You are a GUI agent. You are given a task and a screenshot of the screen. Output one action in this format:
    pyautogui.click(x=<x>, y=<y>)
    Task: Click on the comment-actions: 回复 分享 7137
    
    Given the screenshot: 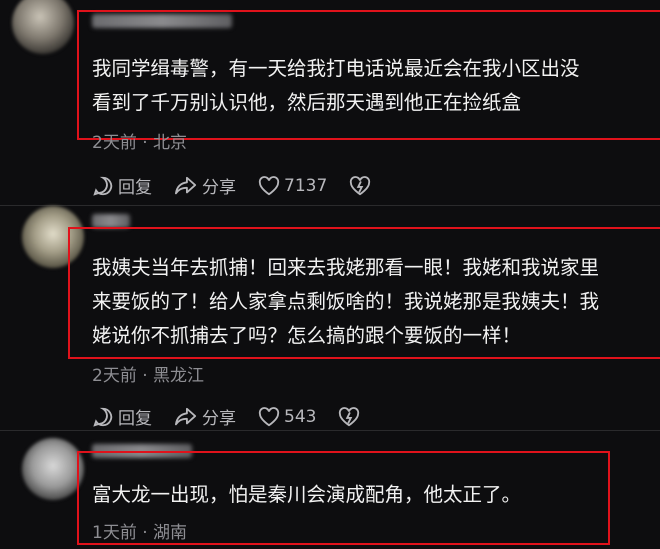 What is the action you would take?
    pyautogui.click(x=244, y=185)
    